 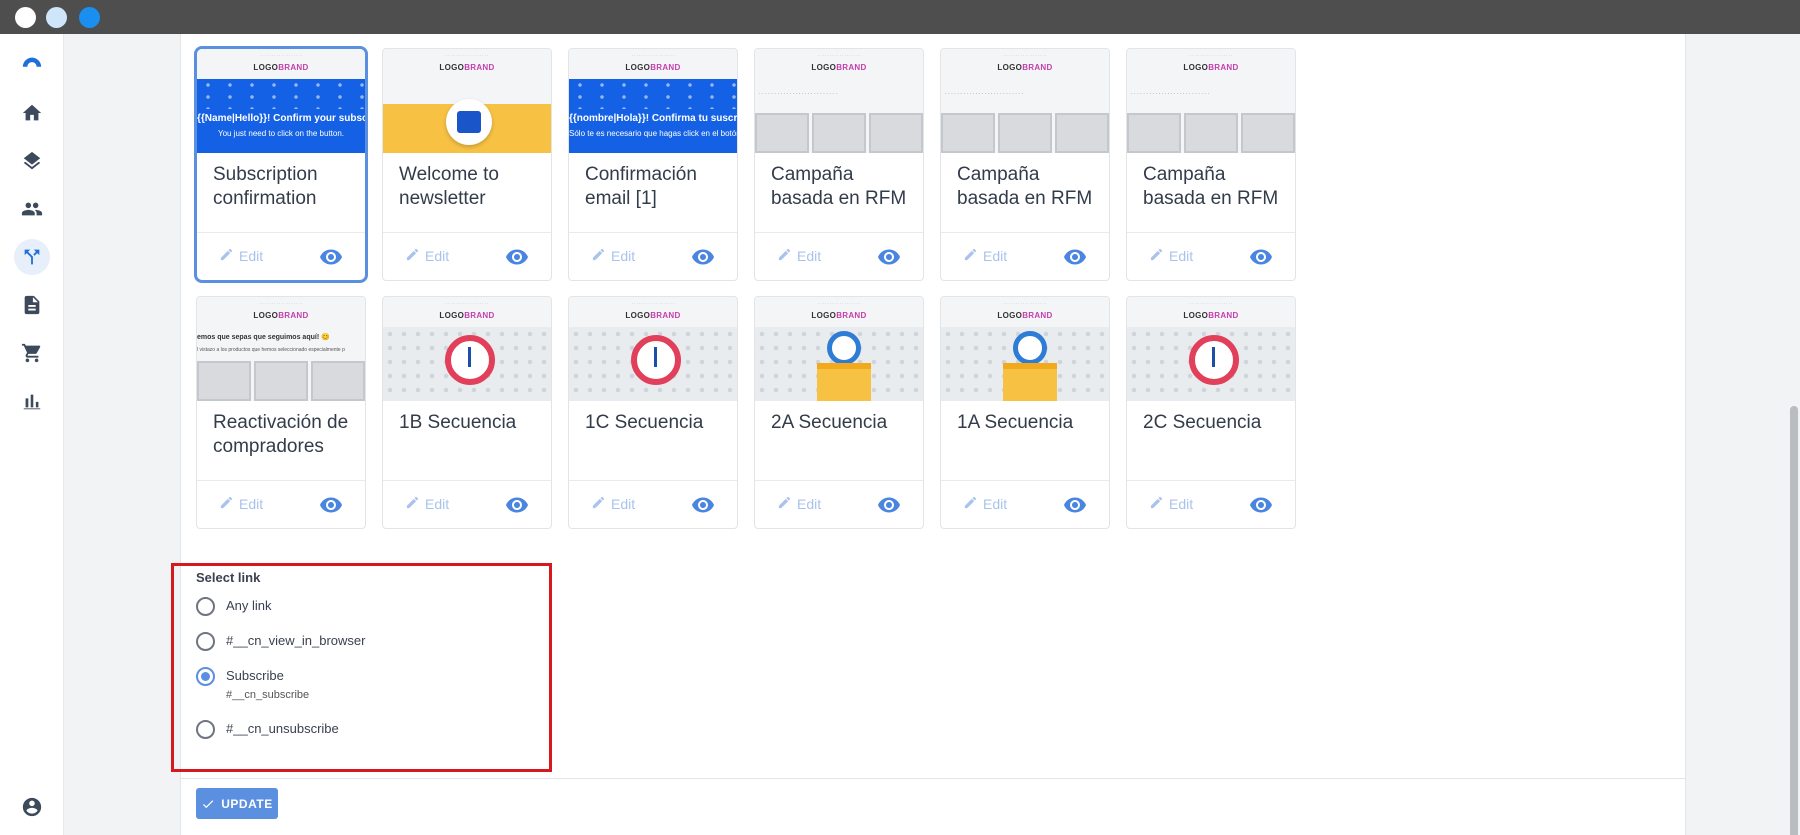 What do you see at coordinates (1794, 620) in the screenshot?
I see `scrollbar-thumb` at bounding box center [1794, 620].